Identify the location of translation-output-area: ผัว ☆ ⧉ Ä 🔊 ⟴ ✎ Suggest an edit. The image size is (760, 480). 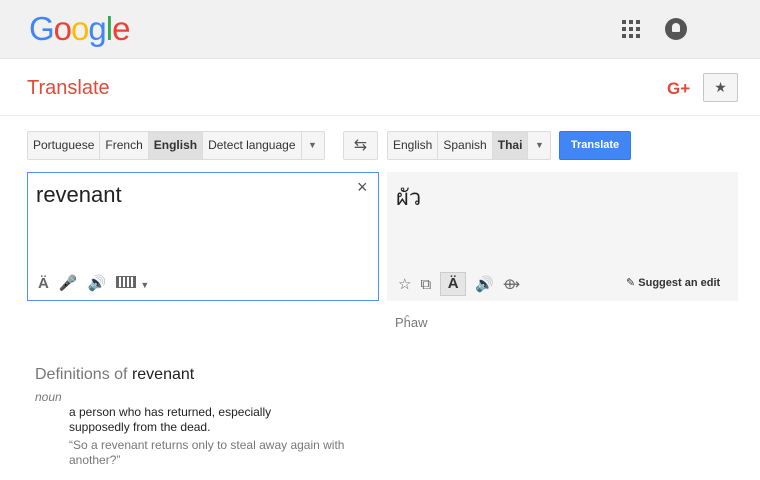
(562, 236).